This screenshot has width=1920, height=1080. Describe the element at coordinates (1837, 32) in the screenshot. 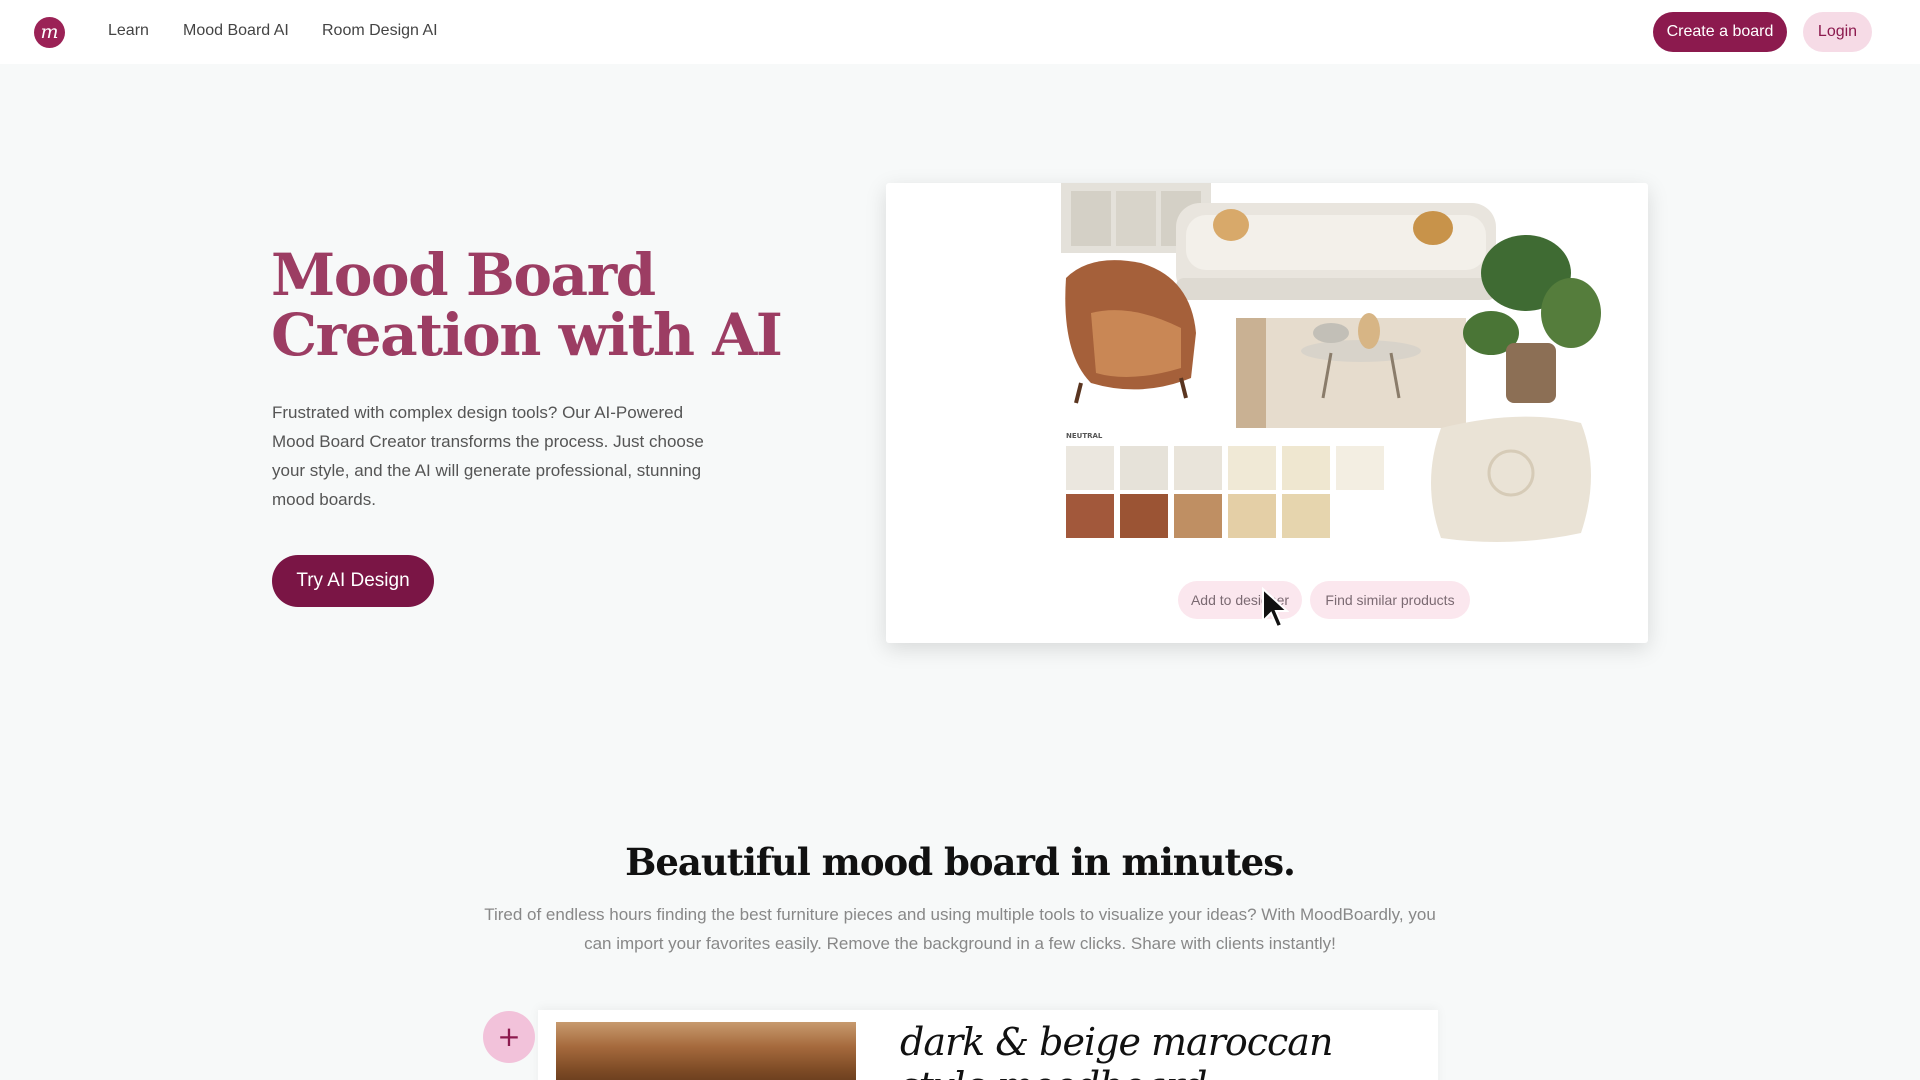

I see `login-button: Login` at that location.